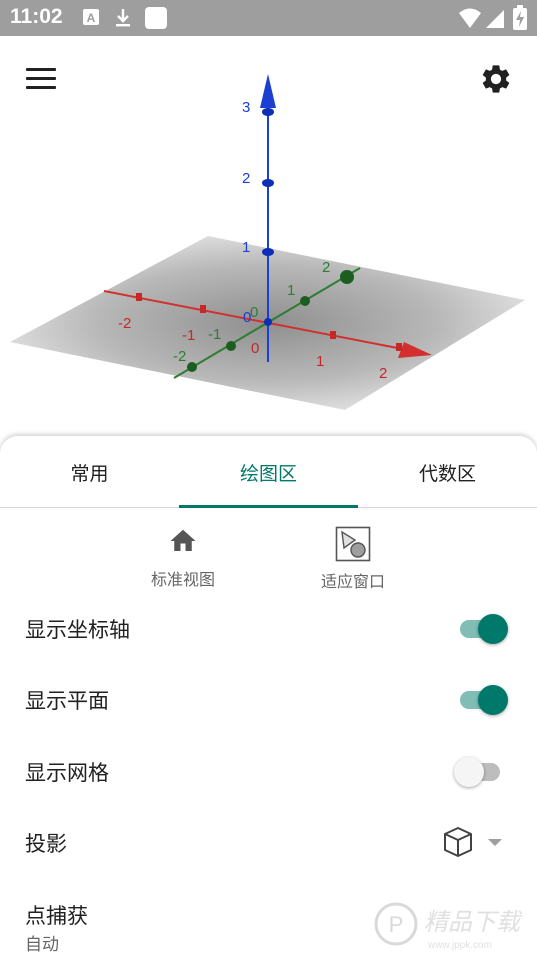  I want to click on watermark-logo: P 精品下载 www.jppk.com, so click(448, 926).